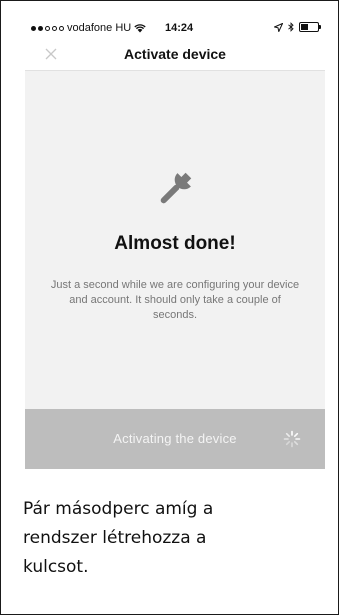 The width and height of the screenshot is (339, 615). What do you see at coordinates (140, 27) in the screenshot?
I see `wifi-icon` at bounding box center [140, 27].